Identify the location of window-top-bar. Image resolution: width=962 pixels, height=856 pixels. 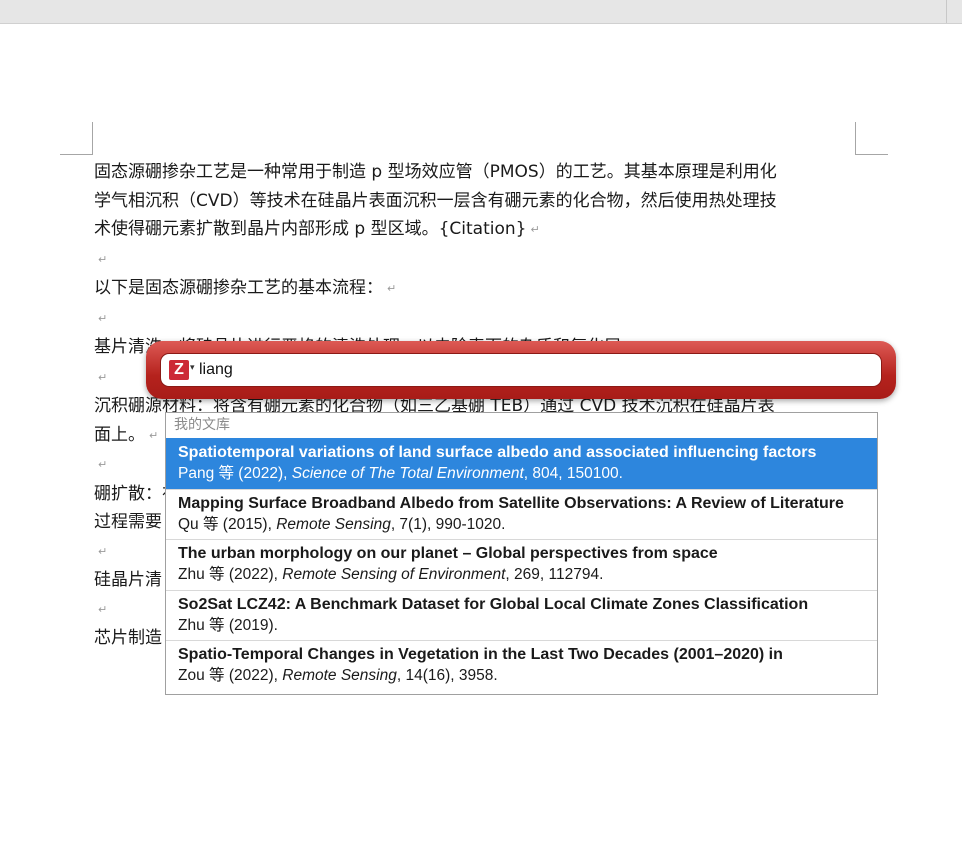
(481, 12).